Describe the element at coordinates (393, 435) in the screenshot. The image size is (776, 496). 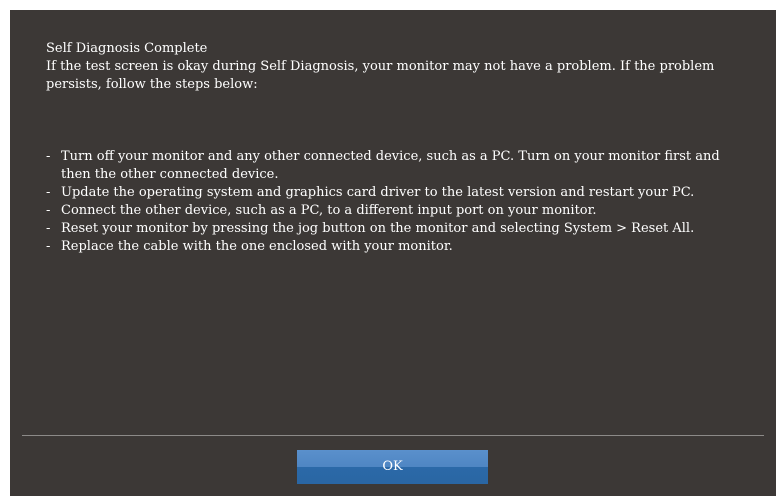
I see `footer-divider` at that location.